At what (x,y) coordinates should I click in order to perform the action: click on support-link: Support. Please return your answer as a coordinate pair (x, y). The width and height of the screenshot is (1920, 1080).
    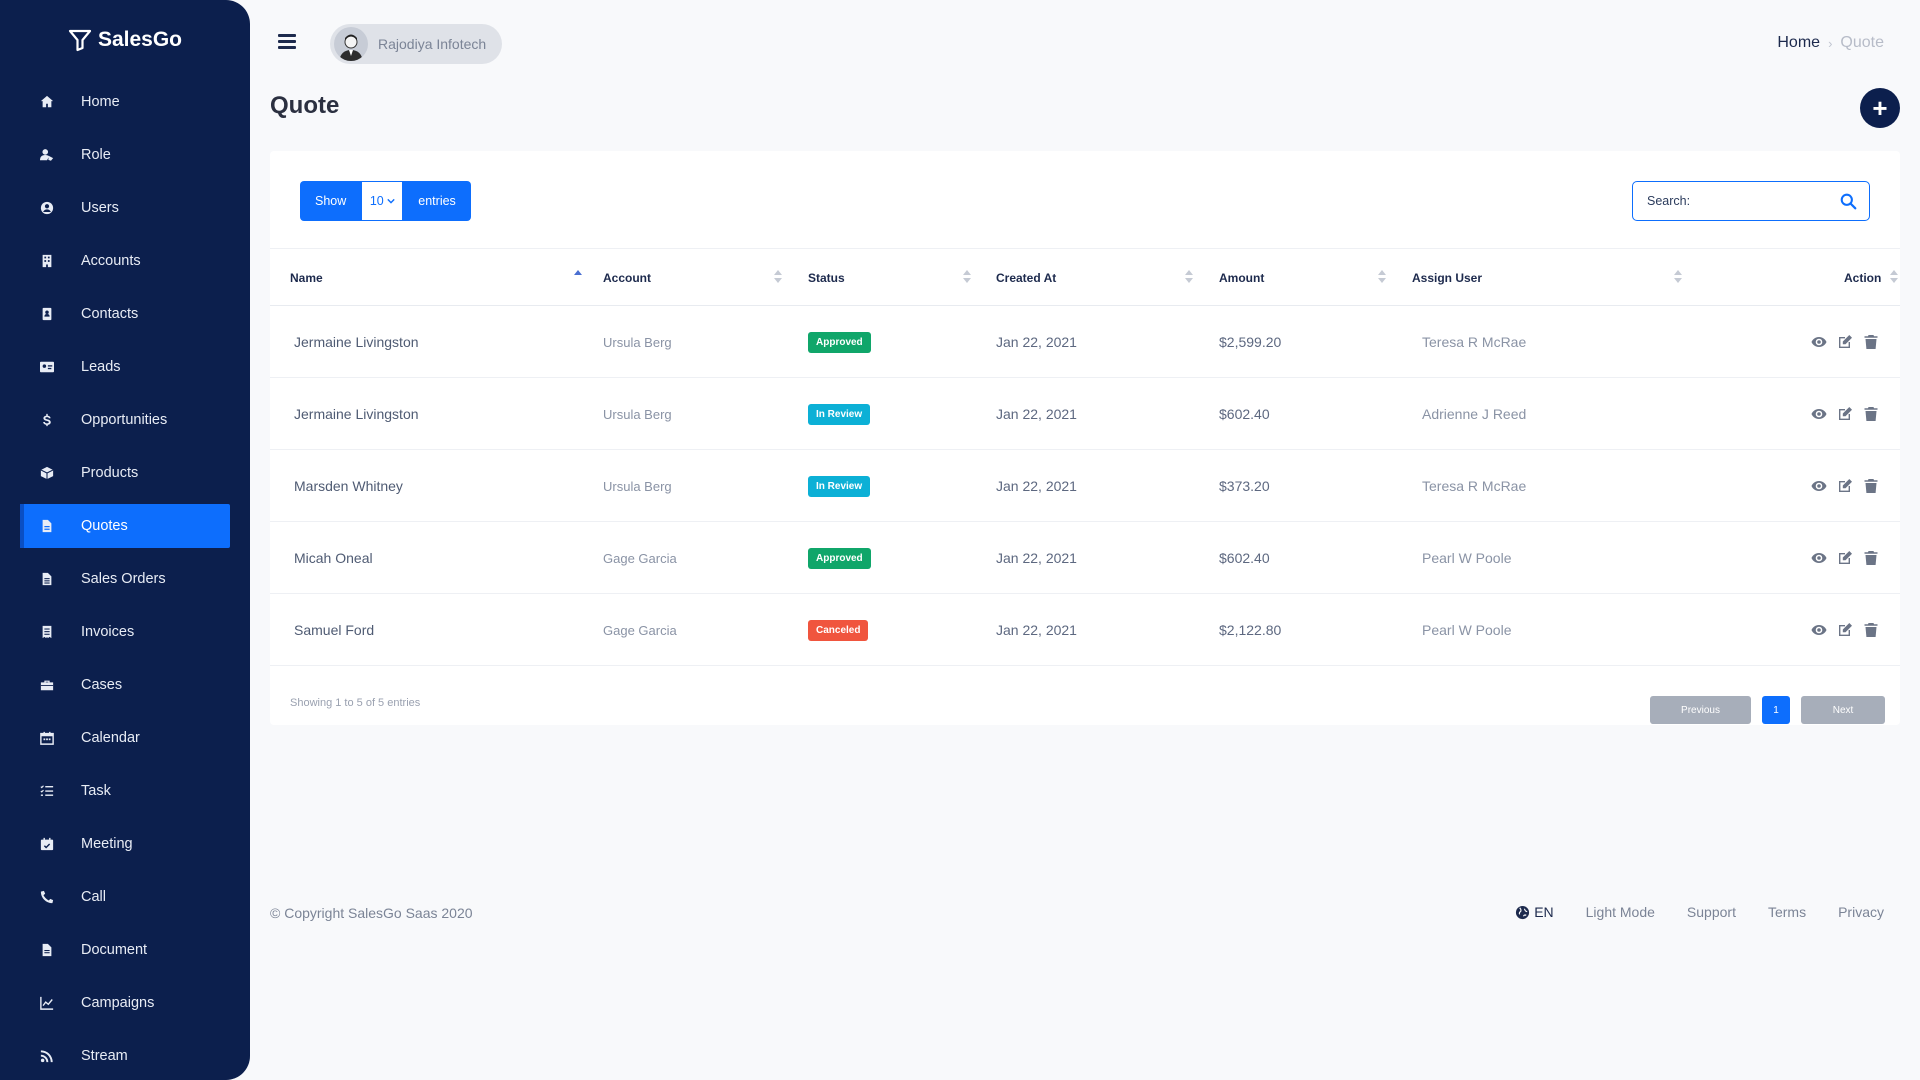
    Looking at the image, I should click on (1711, 912).